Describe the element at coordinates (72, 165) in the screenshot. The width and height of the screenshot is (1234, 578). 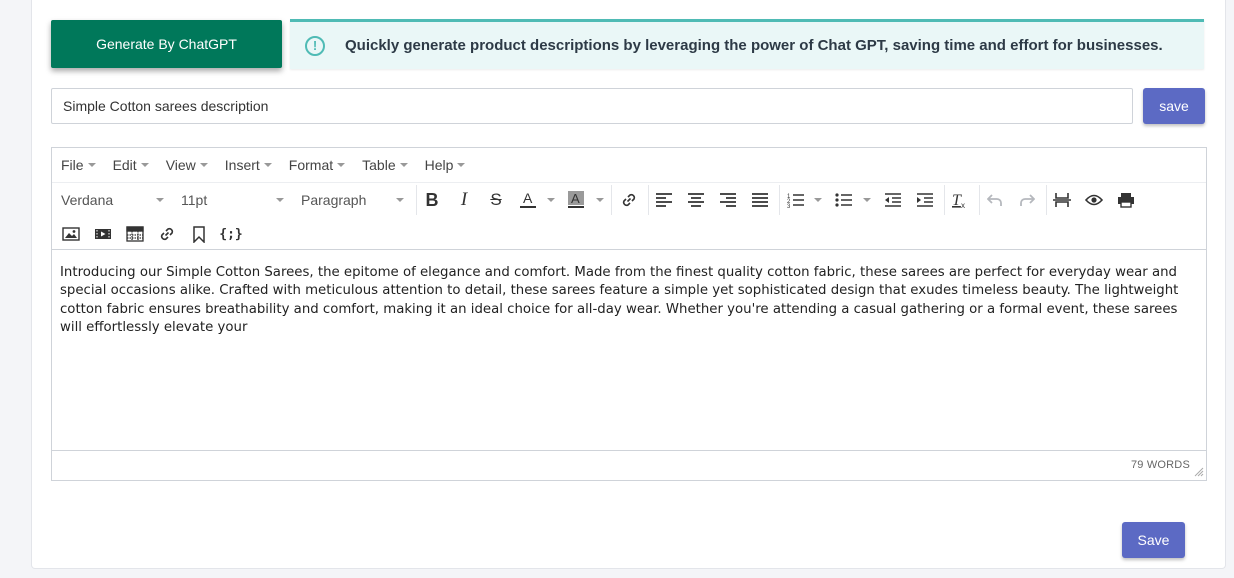
I see `menu-file-label: File` at that location.